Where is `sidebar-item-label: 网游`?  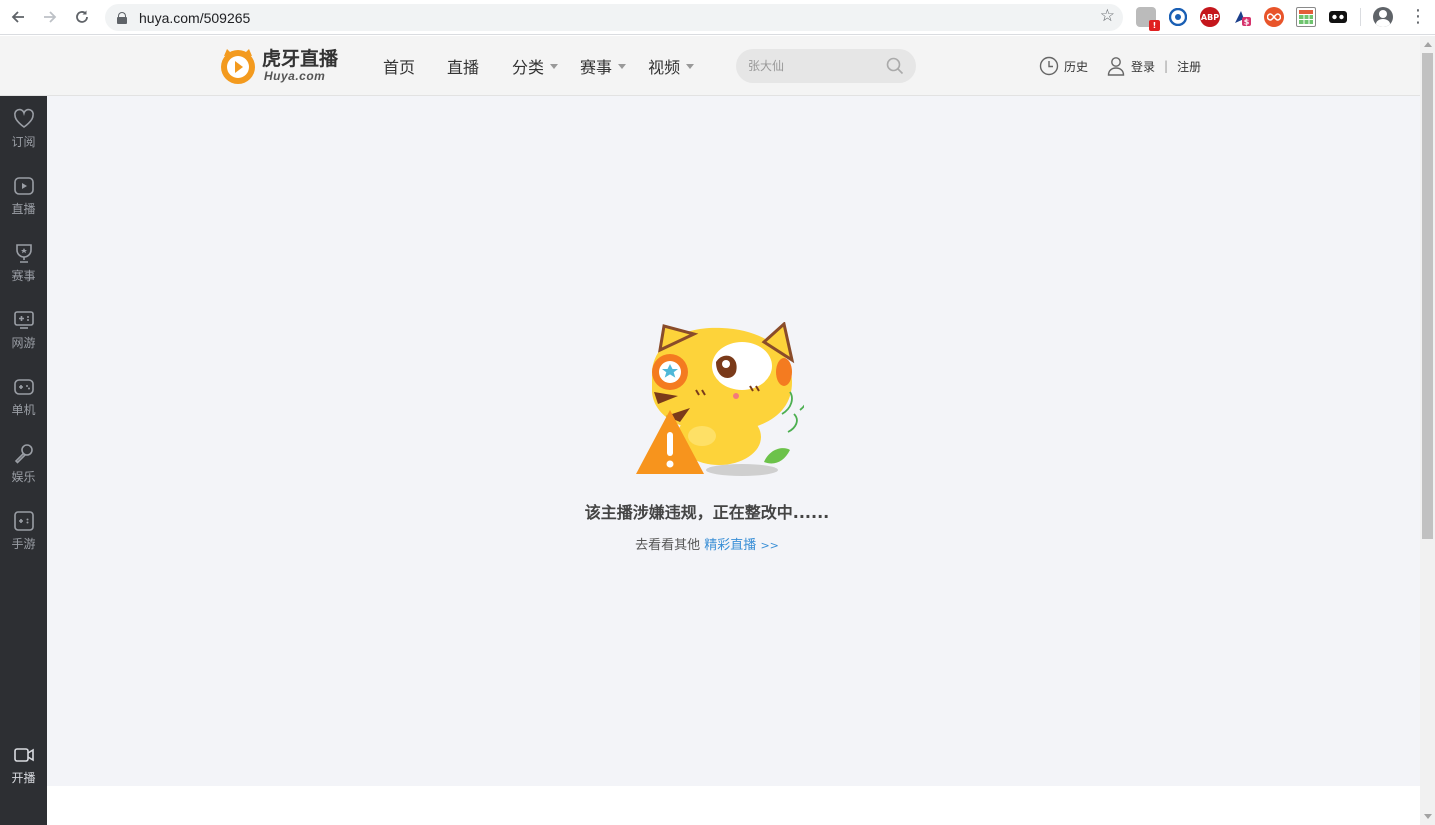 sidebar-item-label: 网游 is located at coordinates (23, 343).